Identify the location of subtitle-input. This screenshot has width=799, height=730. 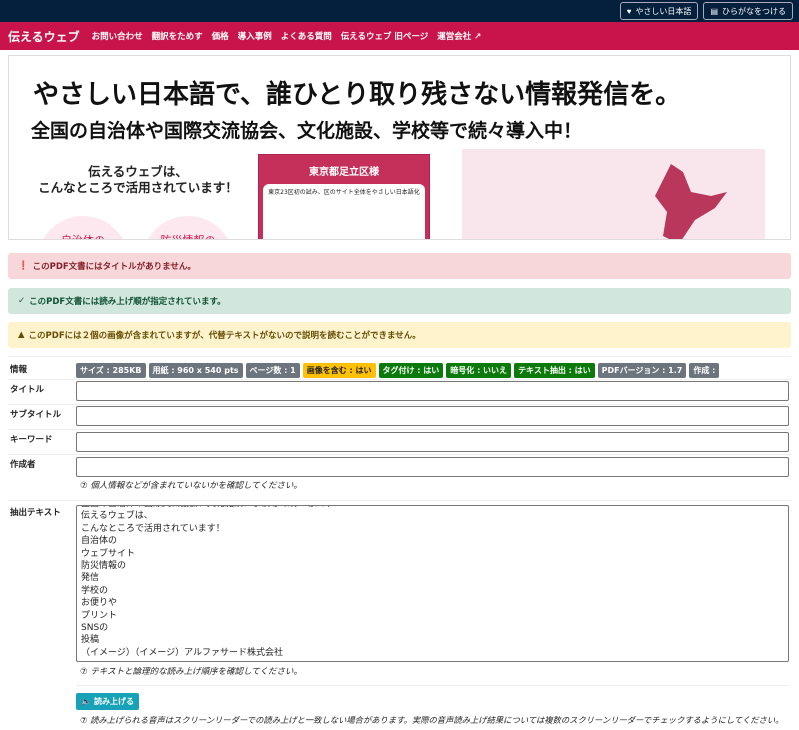
(432, 416).